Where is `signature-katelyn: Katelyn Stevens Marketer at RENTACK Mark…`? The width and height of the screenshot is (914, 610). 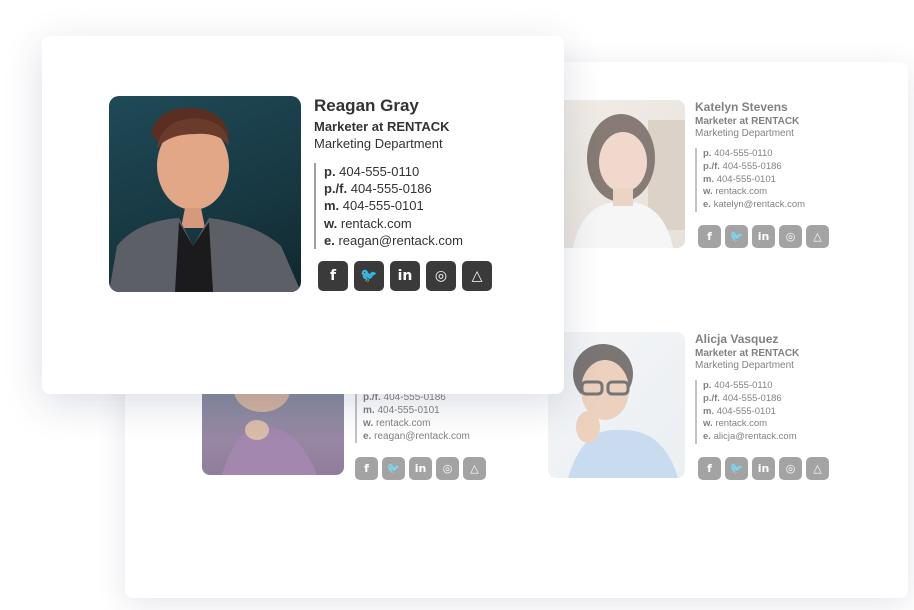 signature-katelyn: Katelyn Stevens Marketer at RENTACK Mark… is located at coordinates (713, 178).